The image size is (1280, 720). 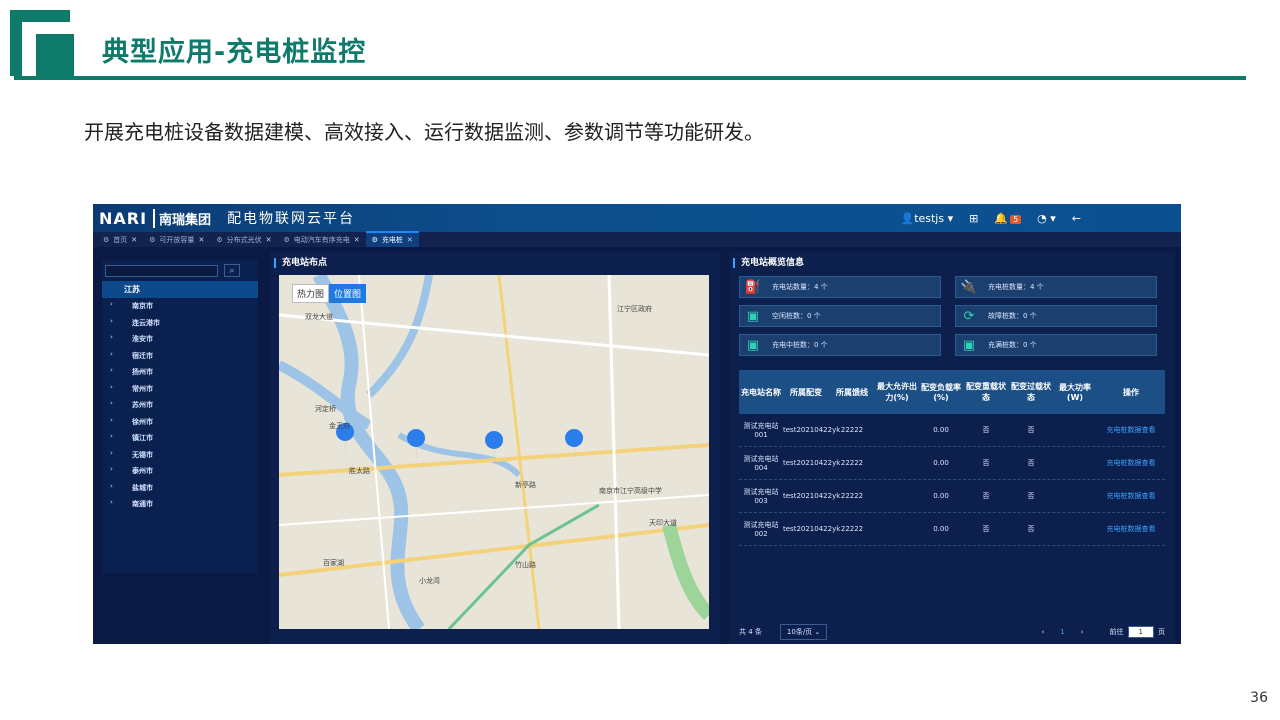 What do you see at coordinates (1082, 632) in the screenshot?
I see `next-page-button: ›` at bounding box center [1082, 632].